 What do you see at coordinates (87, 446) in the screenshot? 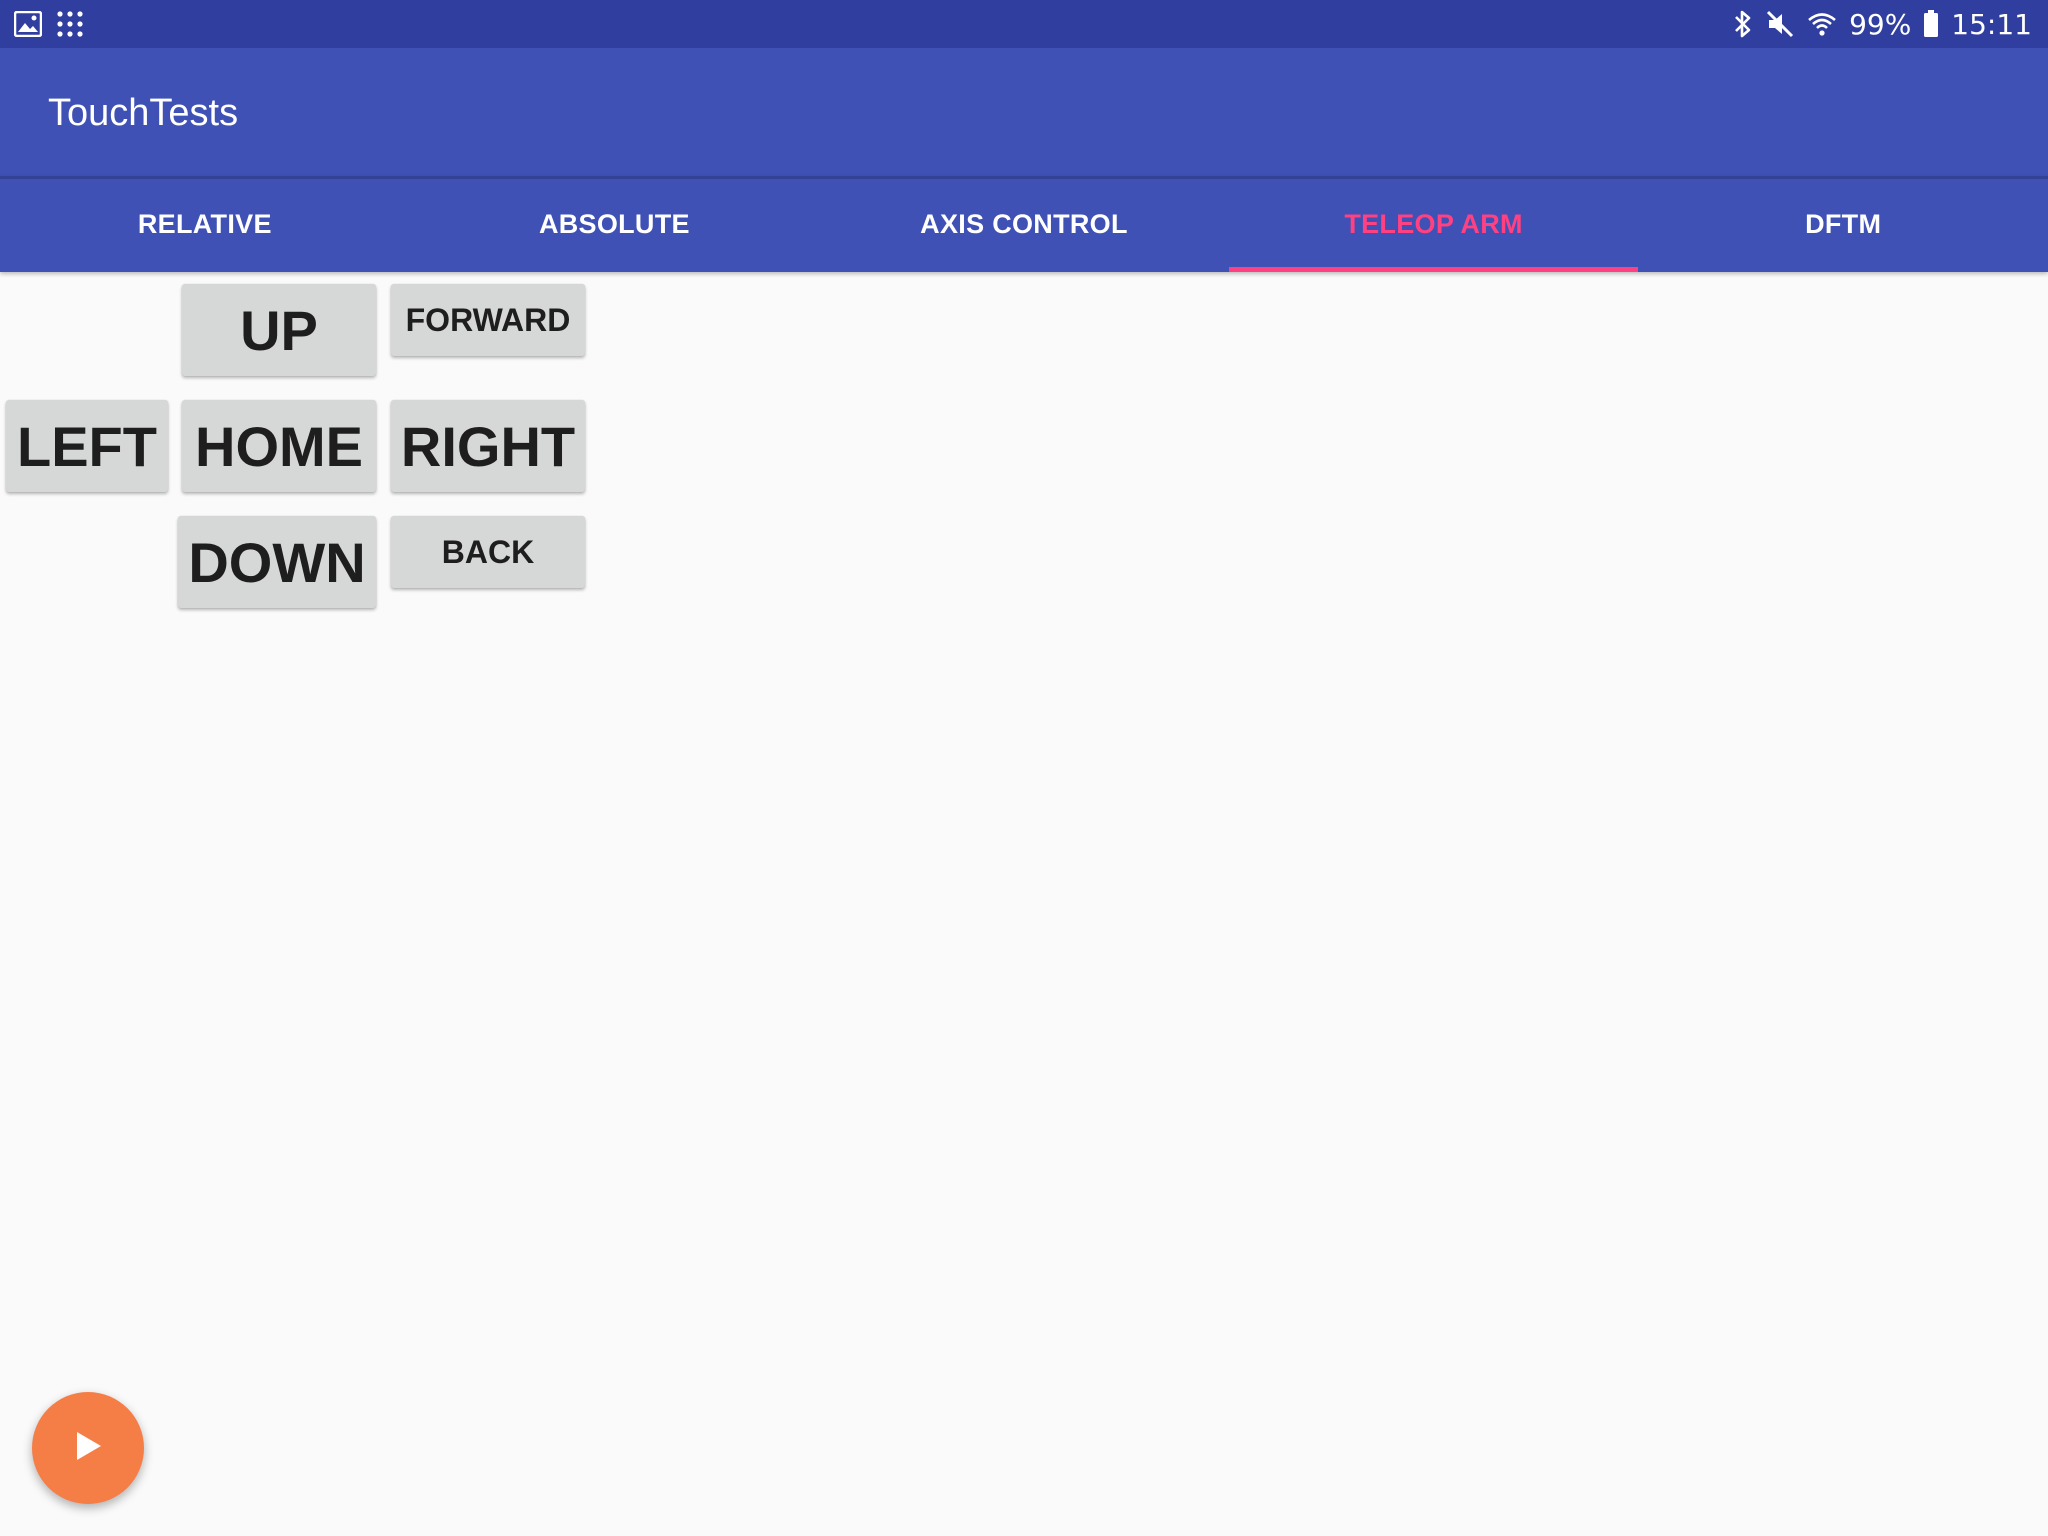
I see `left-button: LEFT` at bounding box center [87, 446].